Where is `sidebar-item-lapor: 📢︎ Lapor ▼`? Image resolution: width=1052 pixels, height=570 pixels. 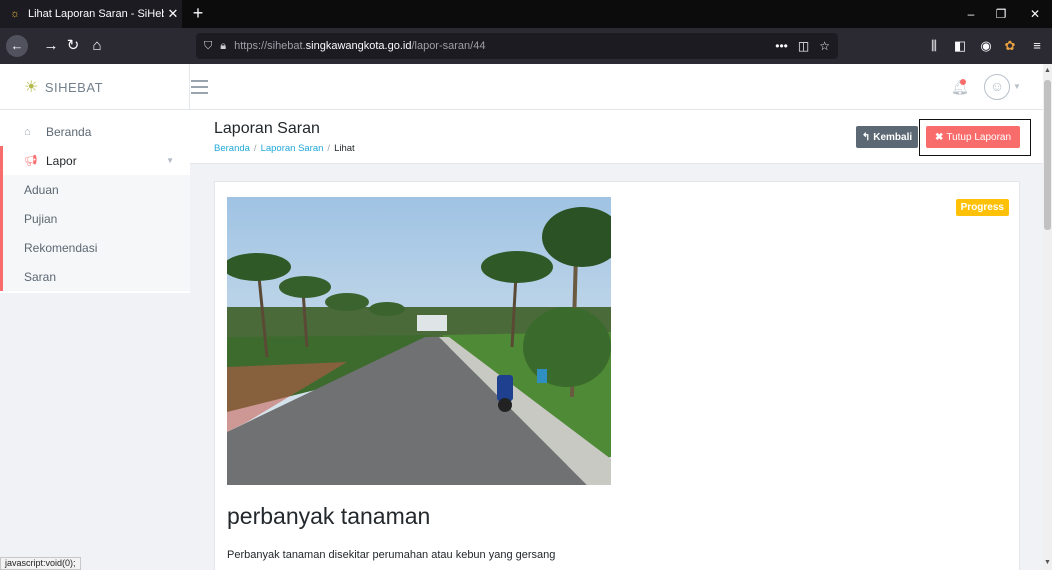 sidebar-item-lapor: 📢︎ Lapor ▼ is located at coordinates (95, 160).